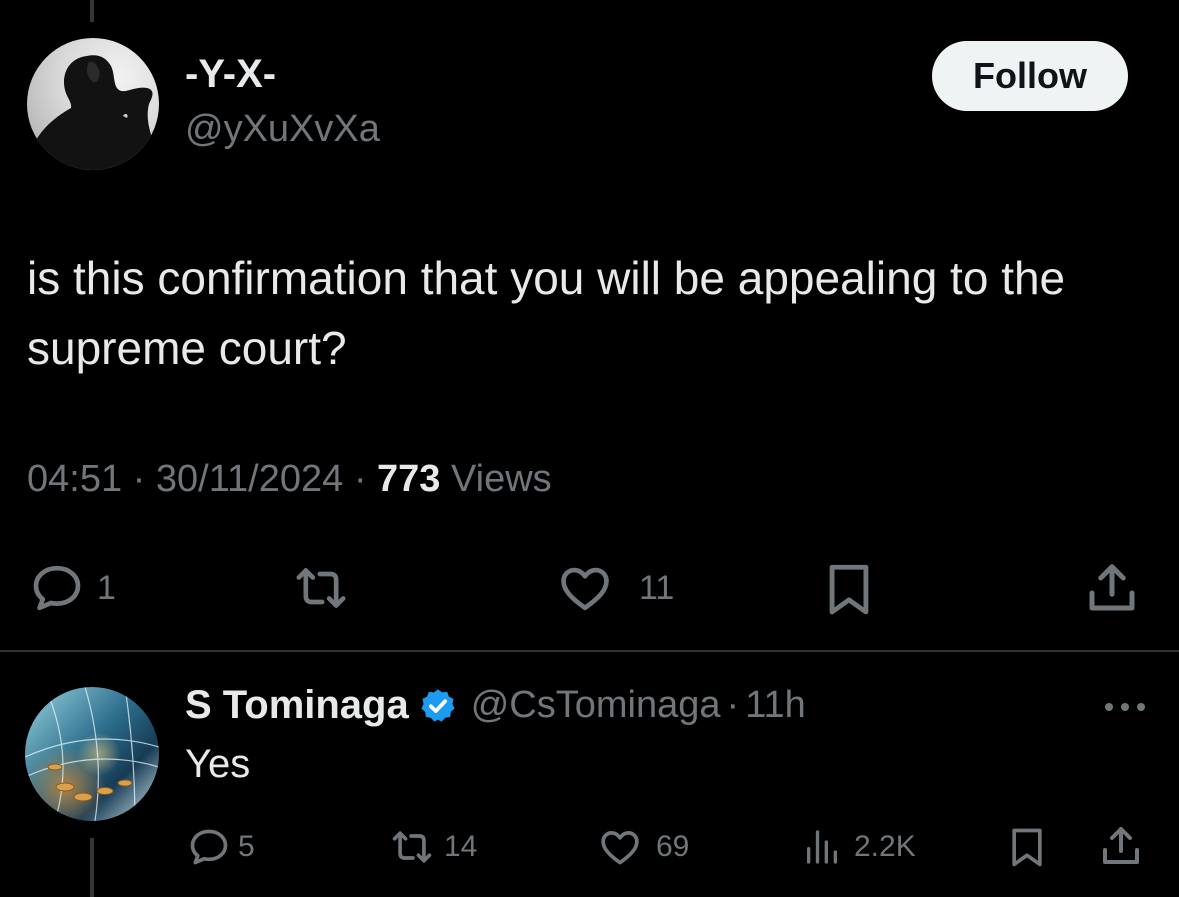 The height and width of the screenshot is (897, 1179). Describe the element at coordinates (1030, 76) in the screenshot. I see `follow-button: Follow` at that location.